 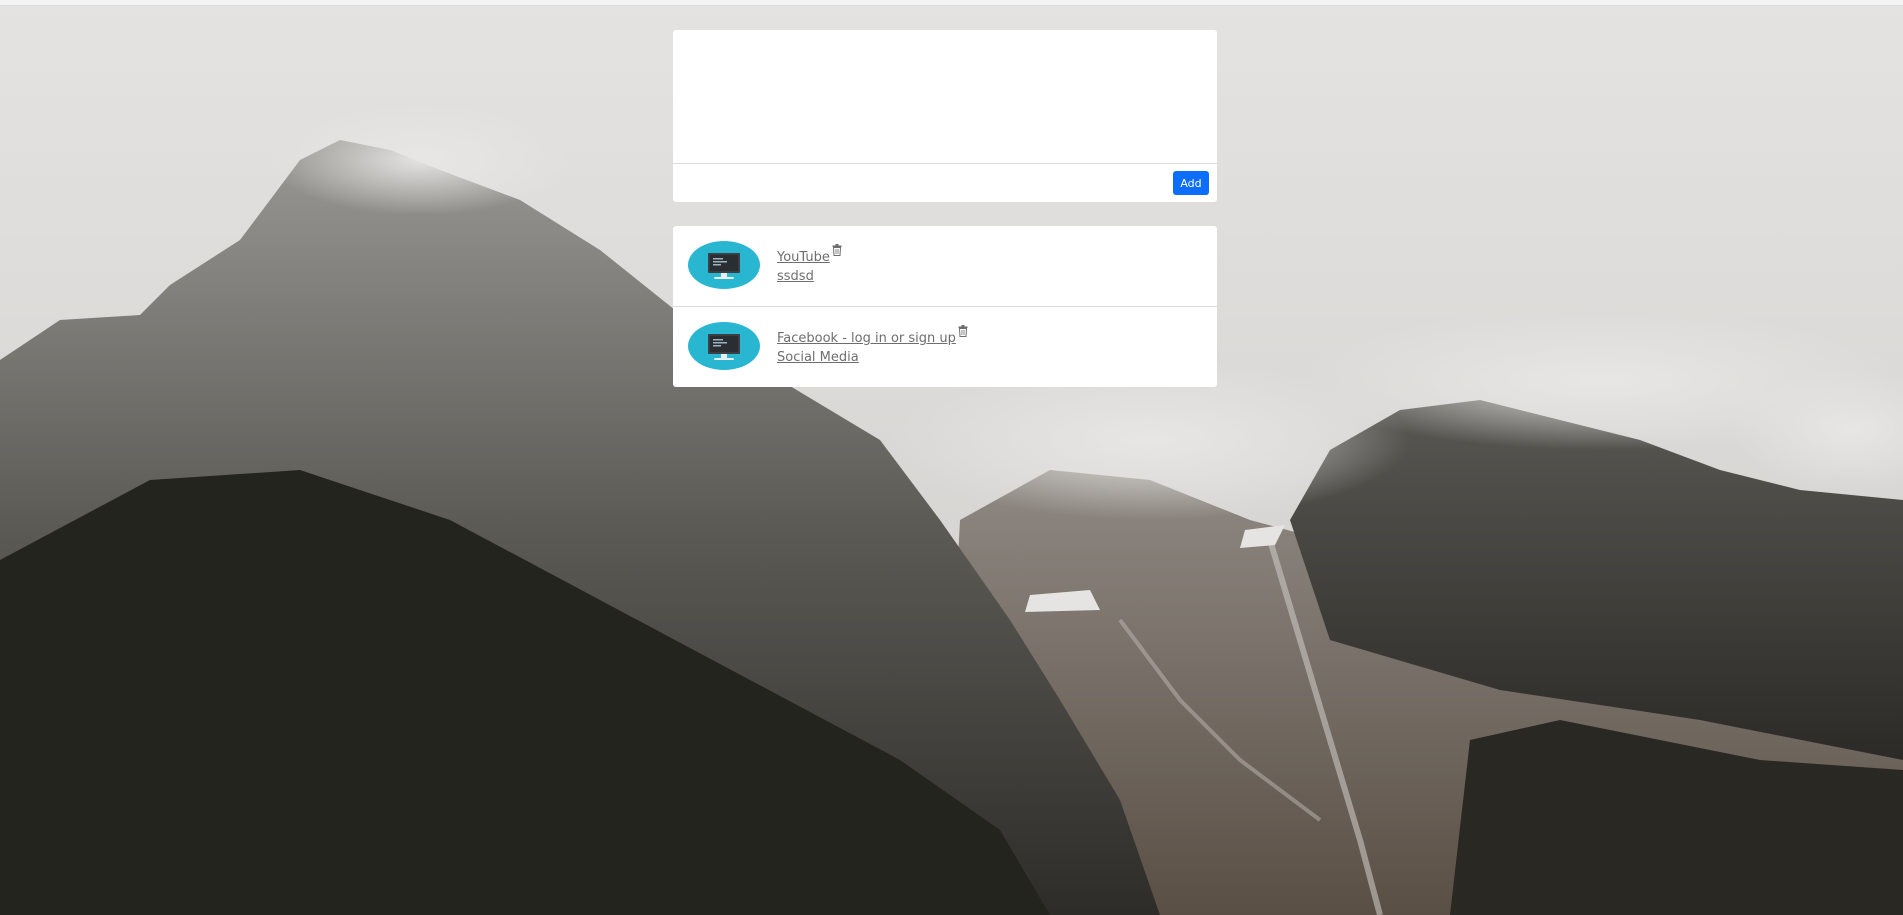 I want to click on bookmark-title: YouTube, so click(x=803, y=257).